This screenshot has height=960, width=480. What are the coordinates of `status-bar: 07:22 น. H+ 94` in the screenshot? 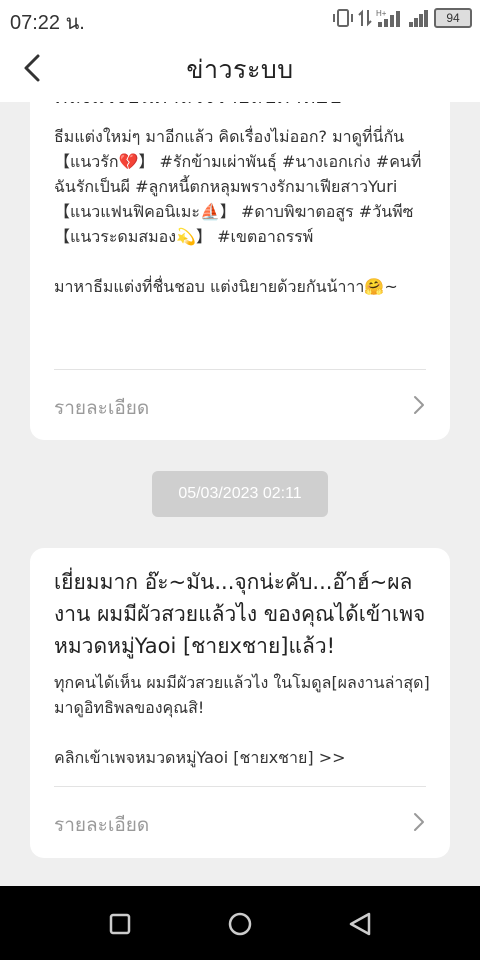 It's located at (240, 18).